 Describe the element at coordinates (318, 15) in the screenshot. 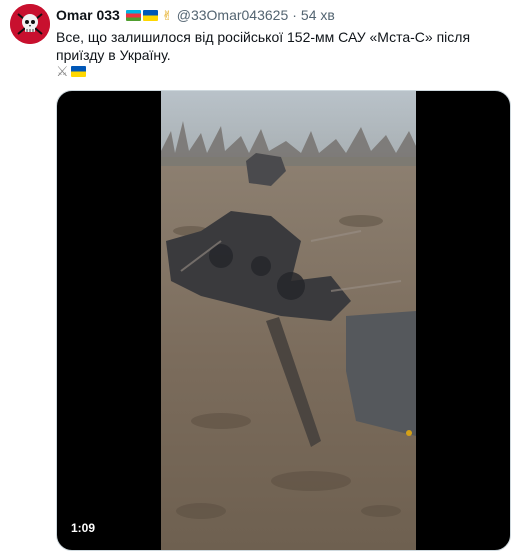

I see `timestamp: 54 хв` at that location.